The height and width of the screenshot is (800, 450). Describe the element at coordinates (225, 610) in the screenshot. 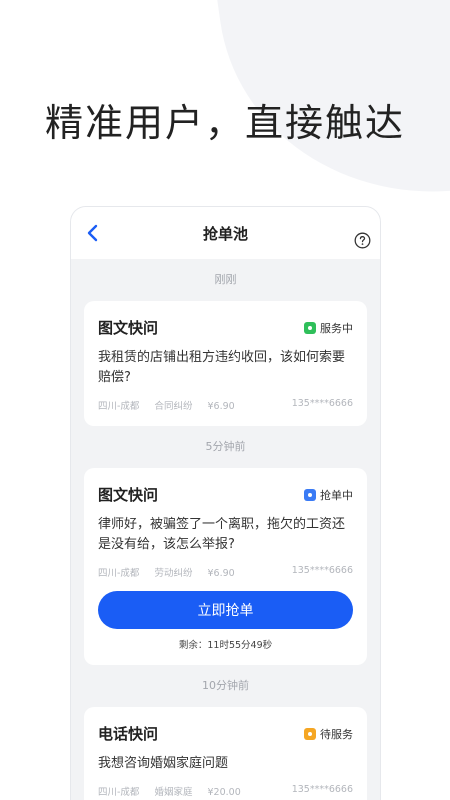

I see `grab-order-button: 立即抢单` at that location.